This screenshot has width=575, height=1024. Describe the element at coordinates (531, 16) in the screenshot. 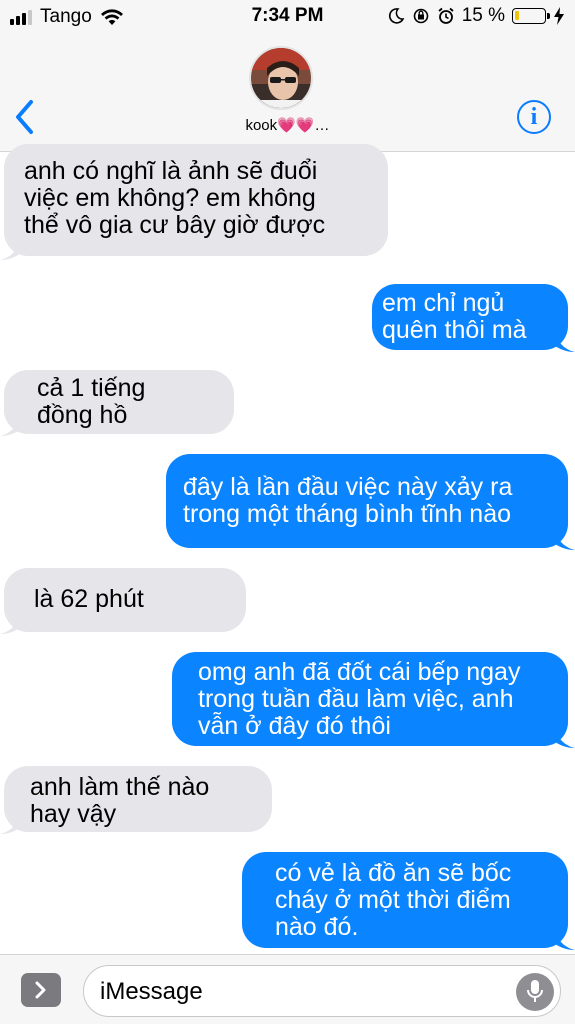

I see `battery-icon` at that location.